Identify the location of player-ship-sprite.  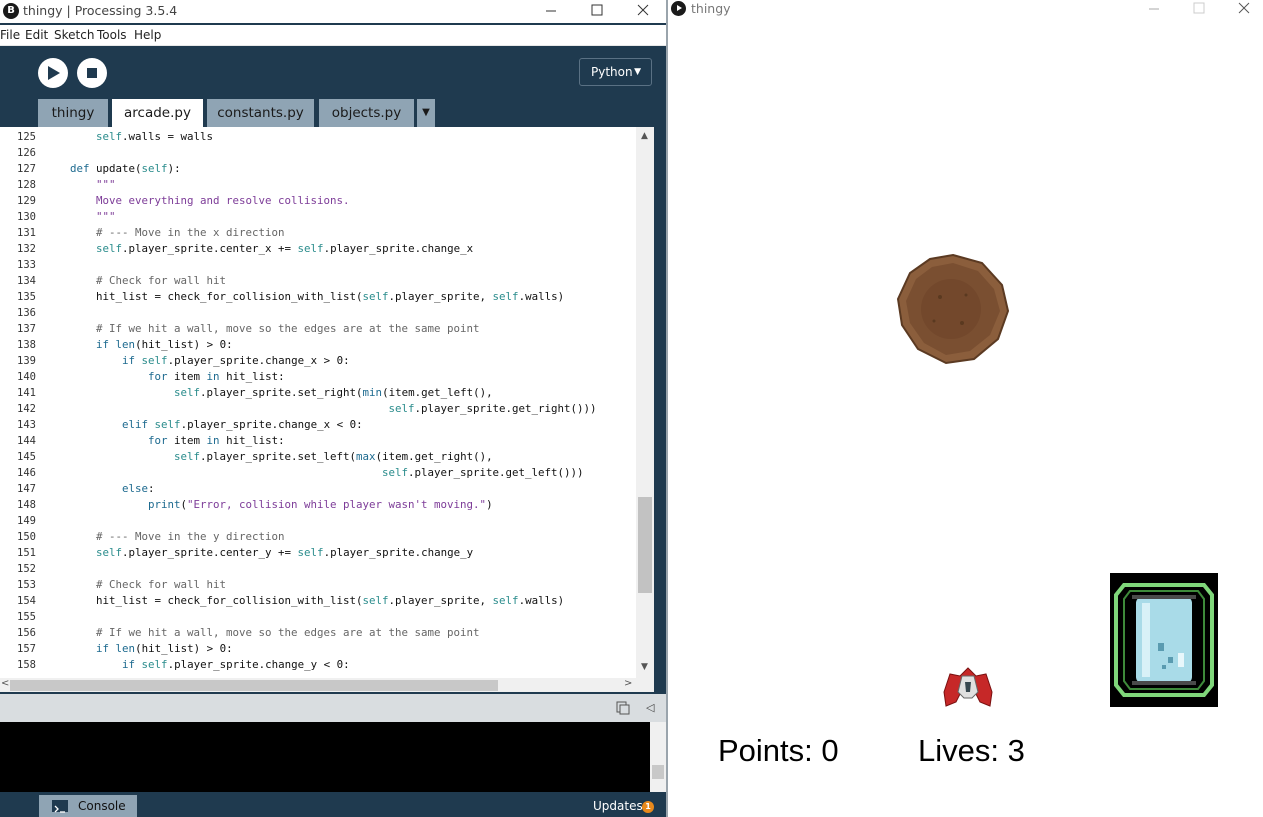
(968, 687).